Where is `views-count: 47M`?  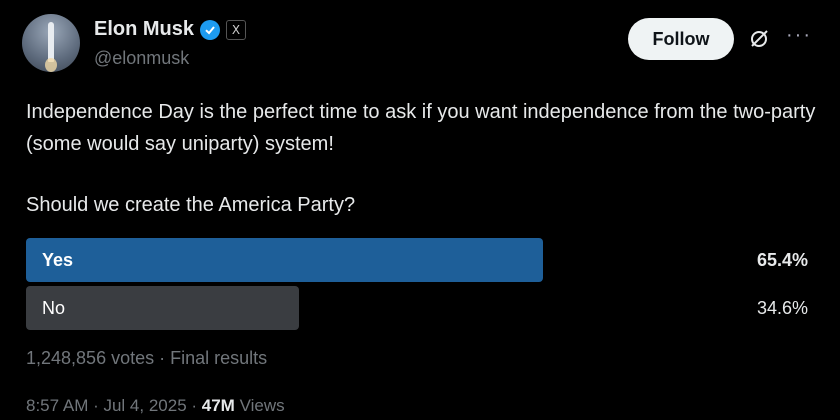
views-count: 47M is located at coordinates (218, 405).